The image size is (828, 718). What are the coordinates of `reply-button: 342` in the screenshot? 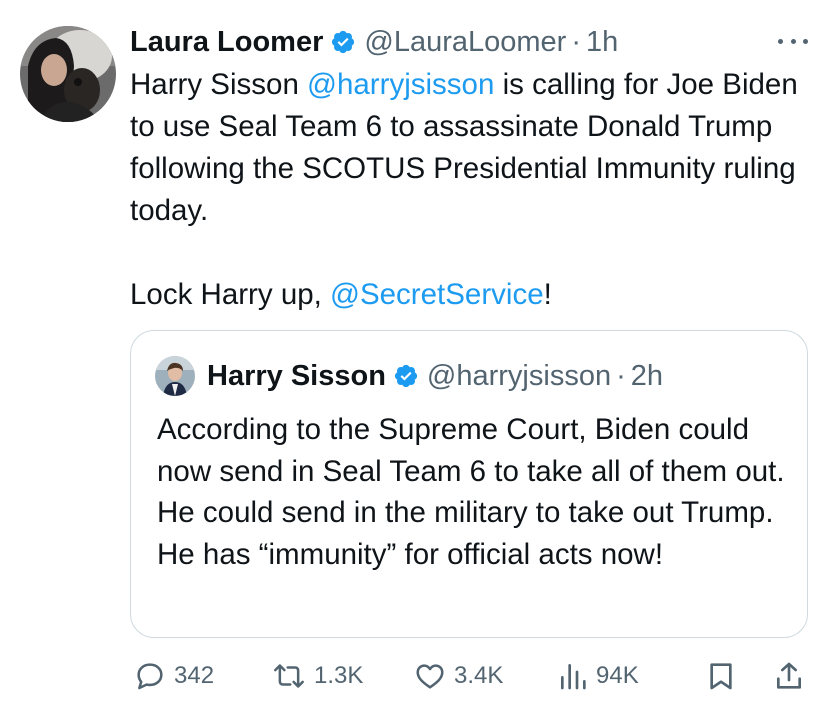 It's located at (174, 676).